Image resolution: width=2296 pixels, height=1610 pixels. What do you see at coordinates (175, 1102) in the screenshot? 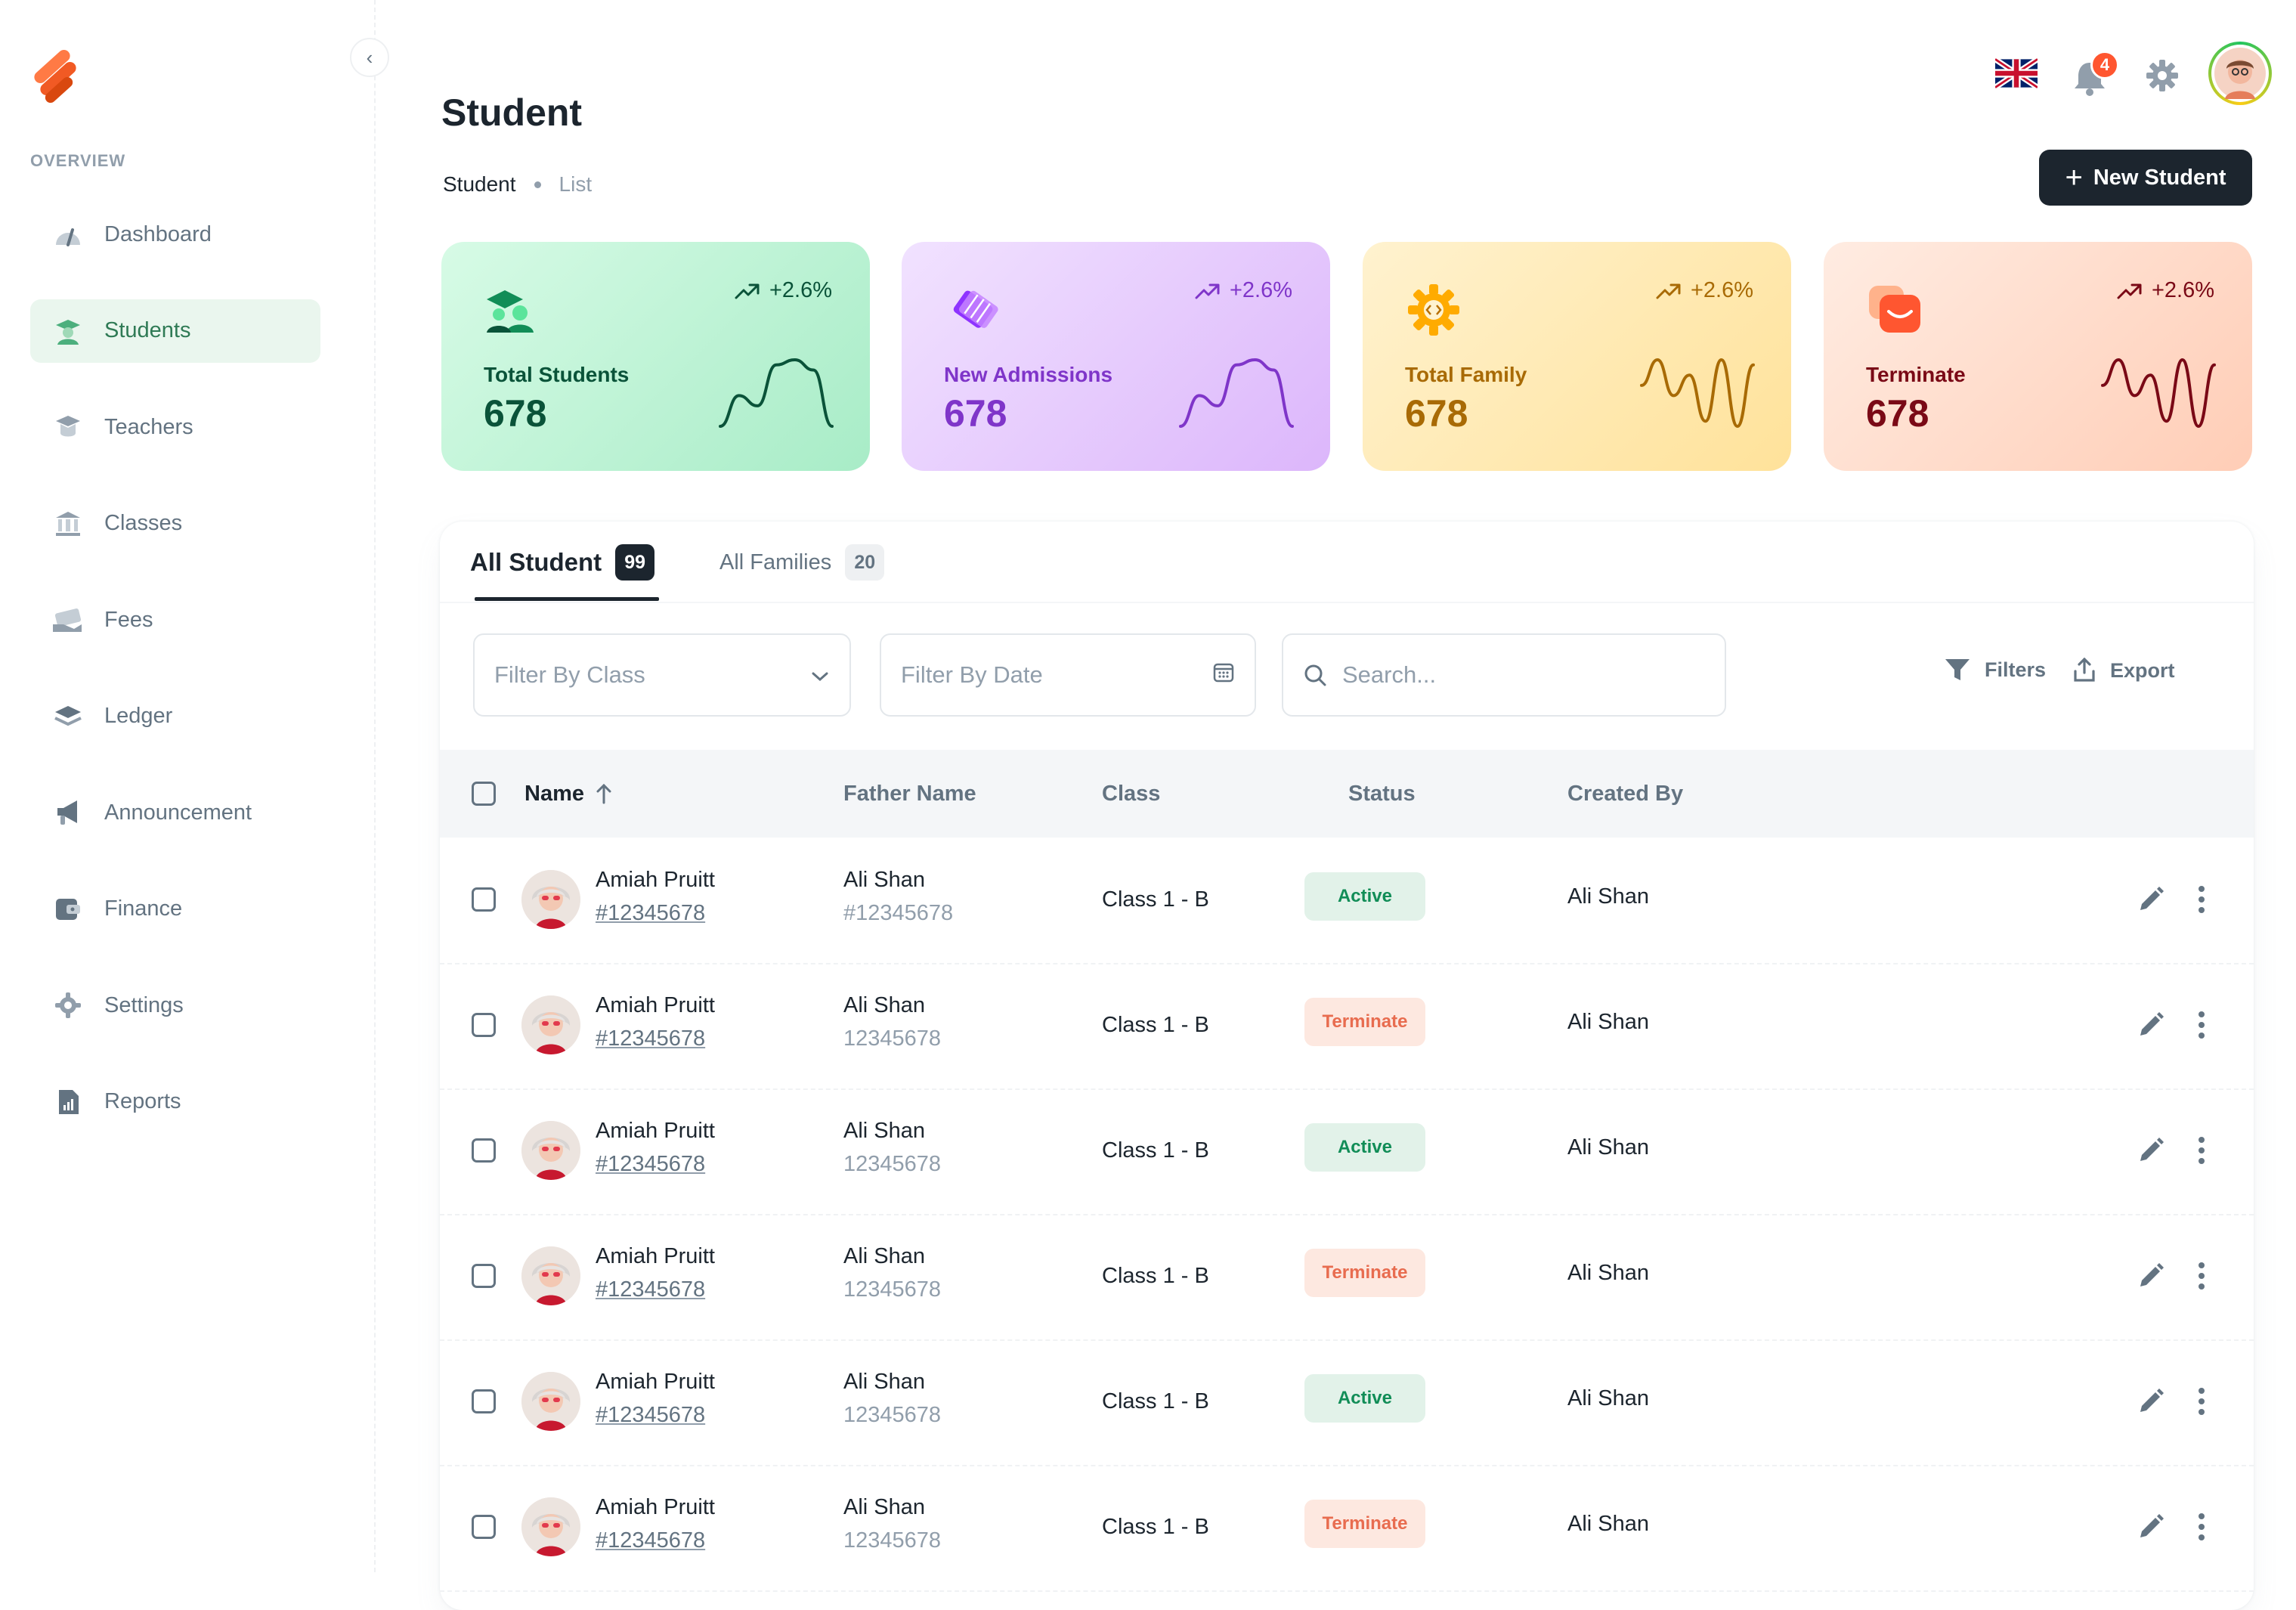
I see `sidebar-item-reports: Reports` at bounding box center [175, 1102].